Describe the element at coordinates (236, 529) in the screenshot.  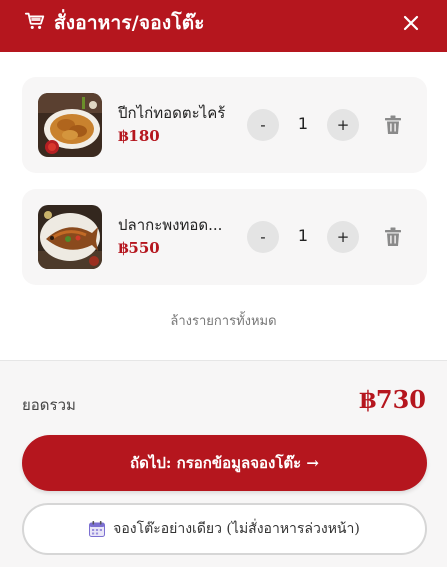
I see `reserve-only-label: จองโต๊ะอย่างเดียว (ไม่สั่งอาหารล่วงหน้า)` at that location.